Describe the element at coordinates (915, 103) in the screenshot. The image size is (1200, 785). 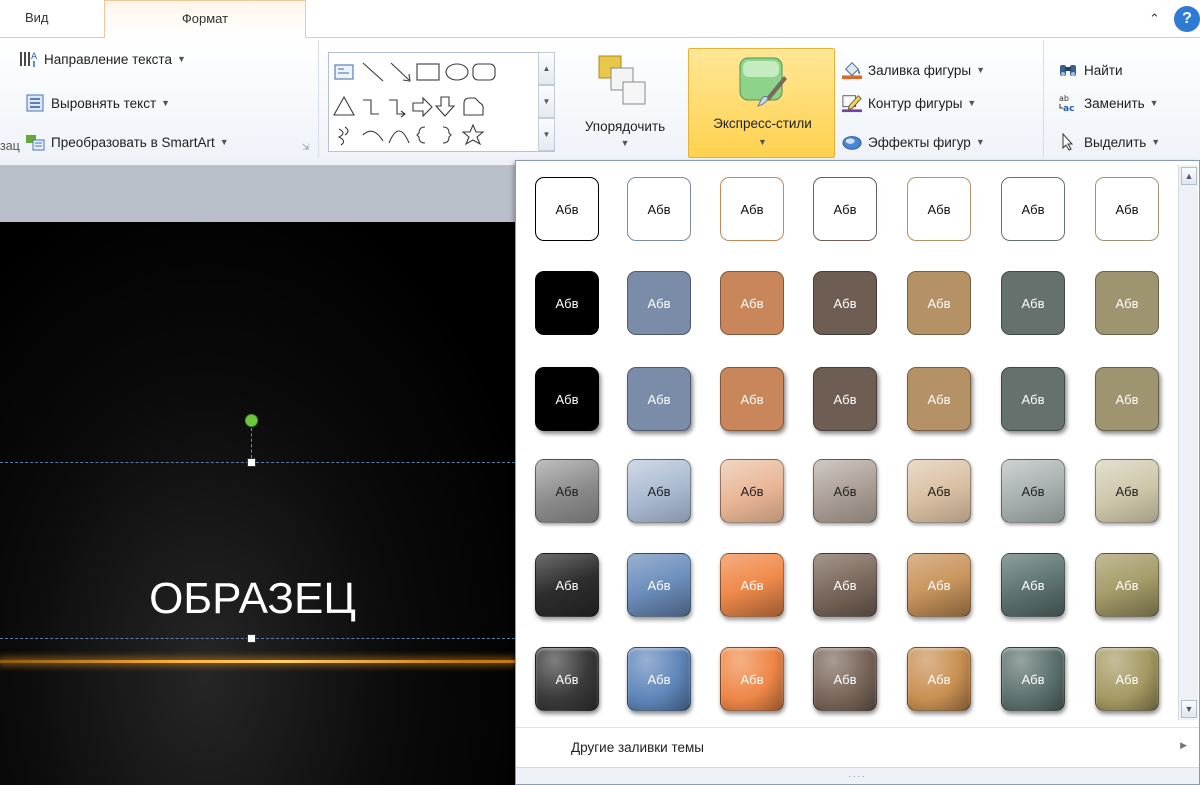
I see `shape-outline-label: Контур фигуры` at that location.